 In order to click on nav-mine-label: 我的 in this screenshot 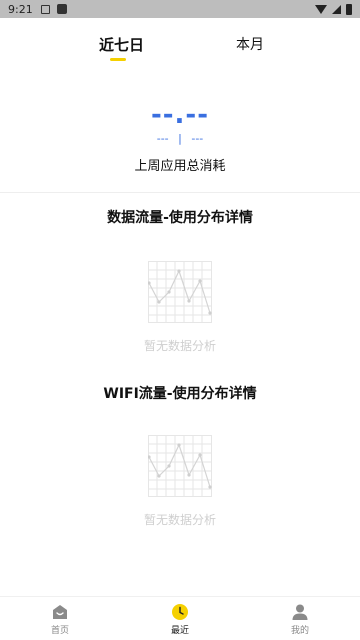, I will do `click(299, 631)`.